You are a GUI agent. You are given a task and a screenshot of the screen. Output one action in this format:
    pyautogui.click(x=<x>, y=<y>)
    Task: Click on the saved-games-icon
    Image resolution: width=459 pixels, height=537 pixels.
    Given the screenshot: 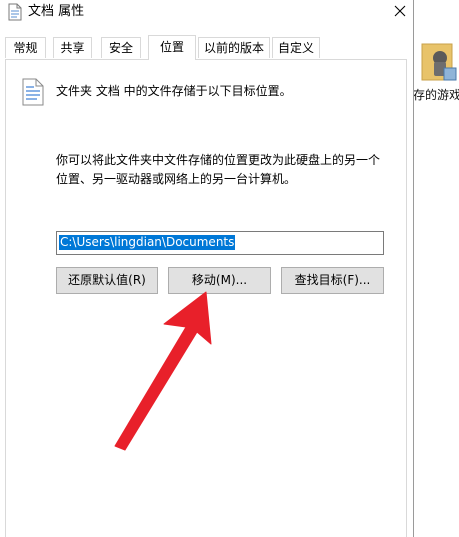 What is the action you would take?
    pyautogui.click(x=438, y=63)
    